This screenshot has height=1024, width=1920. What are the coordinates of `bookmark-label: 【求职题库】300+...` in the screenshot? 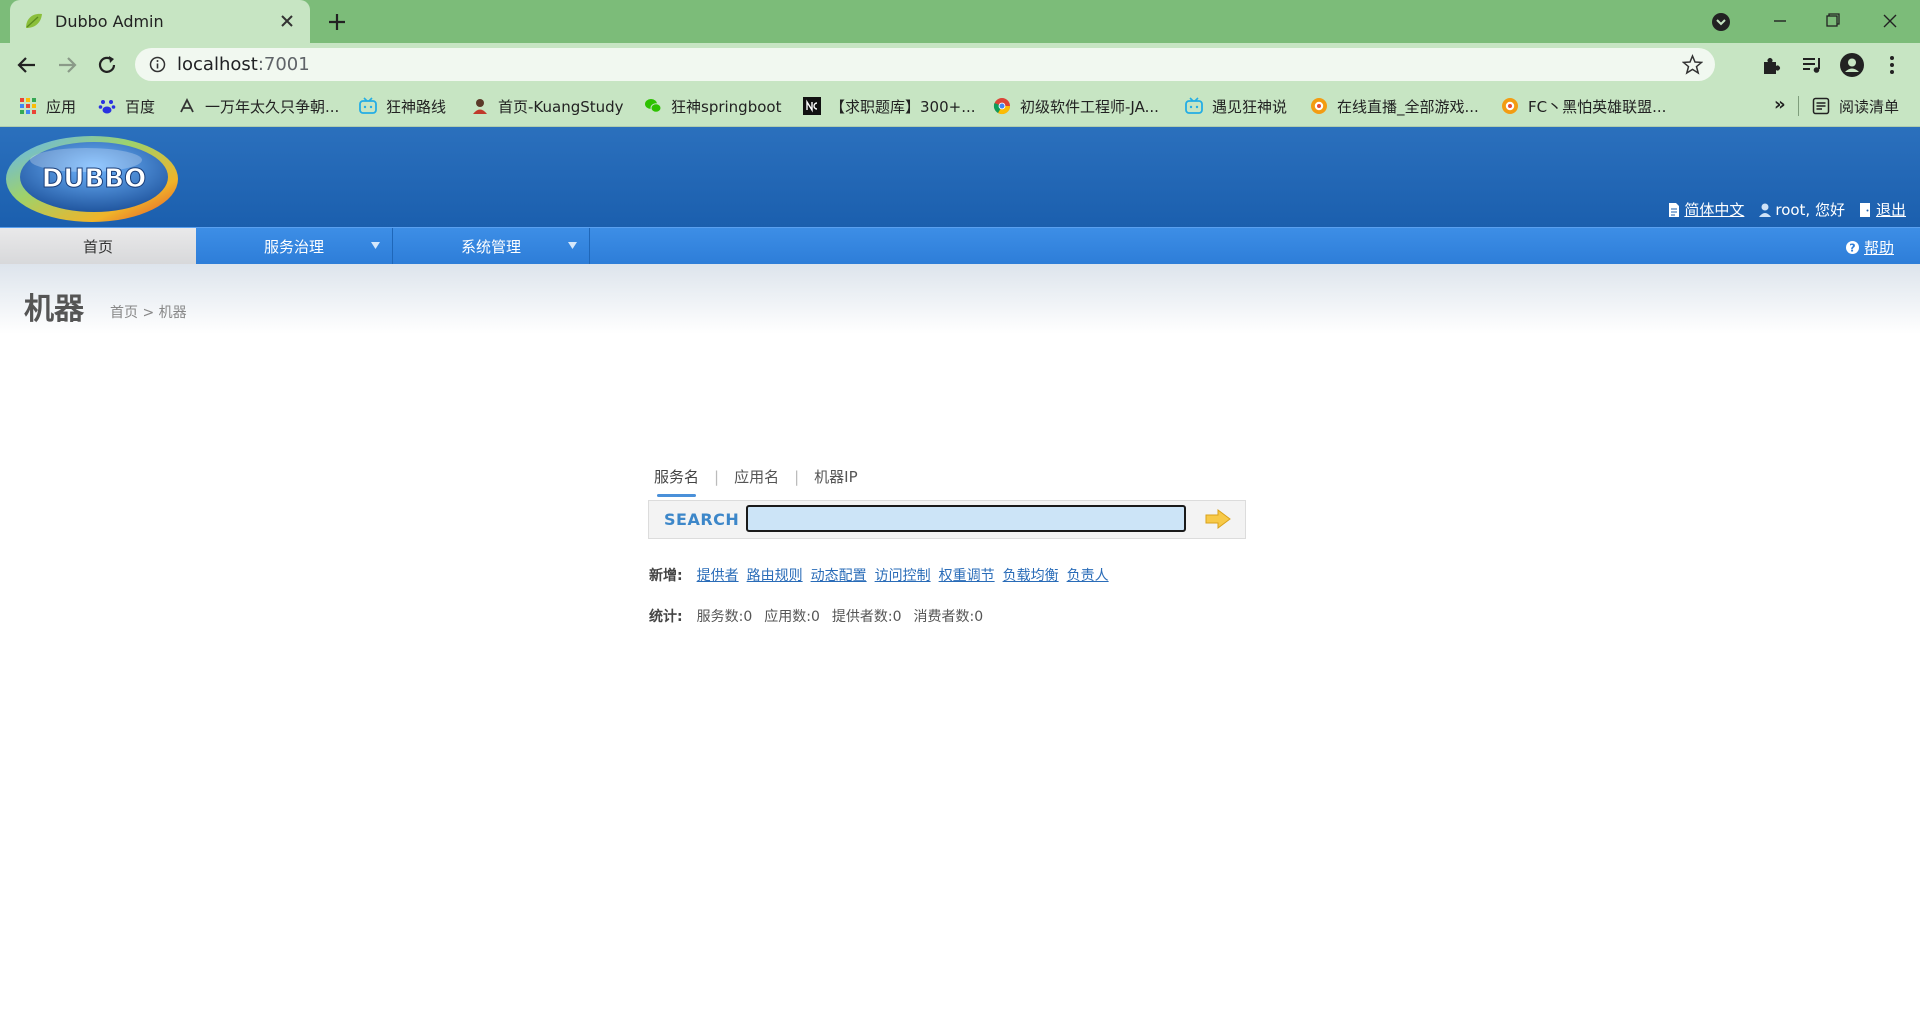 It's located at (903, 106).